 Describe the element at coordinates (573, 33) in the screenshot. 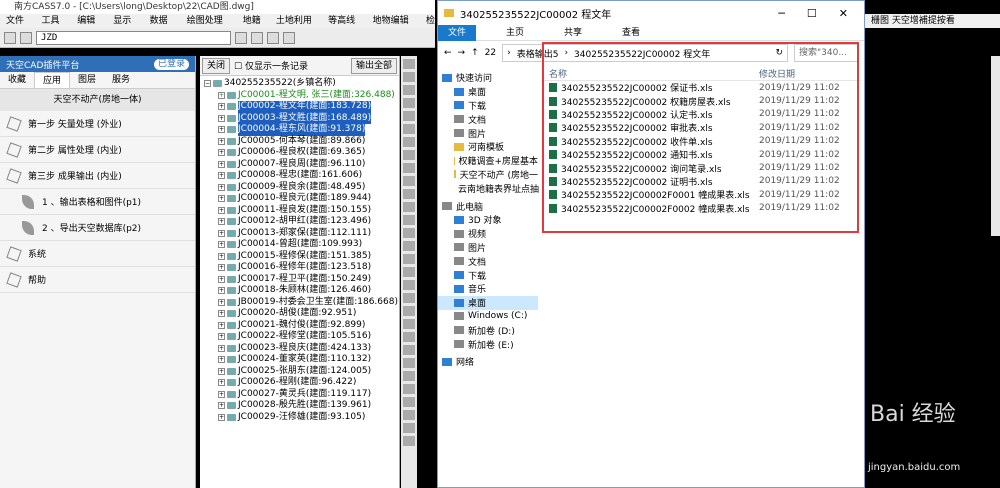

I see `ribbon-tab: 共享` at that location.